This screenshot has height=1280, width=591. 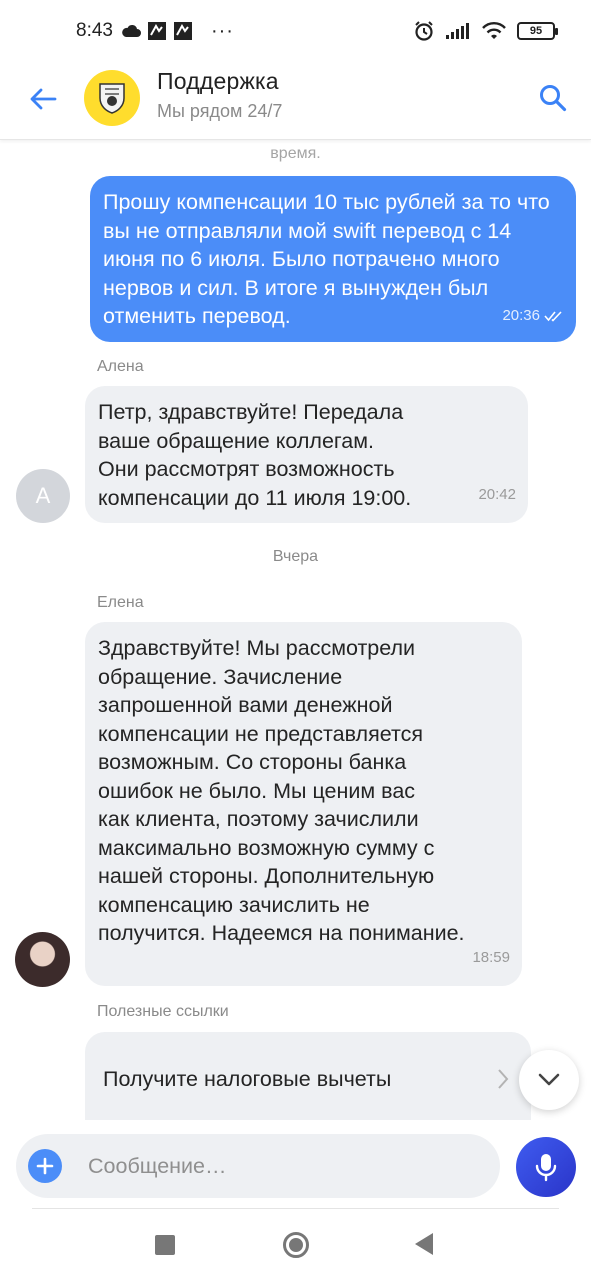 I want to click on message-line: максимально возможную сумму с, so click(x=266, y=847).